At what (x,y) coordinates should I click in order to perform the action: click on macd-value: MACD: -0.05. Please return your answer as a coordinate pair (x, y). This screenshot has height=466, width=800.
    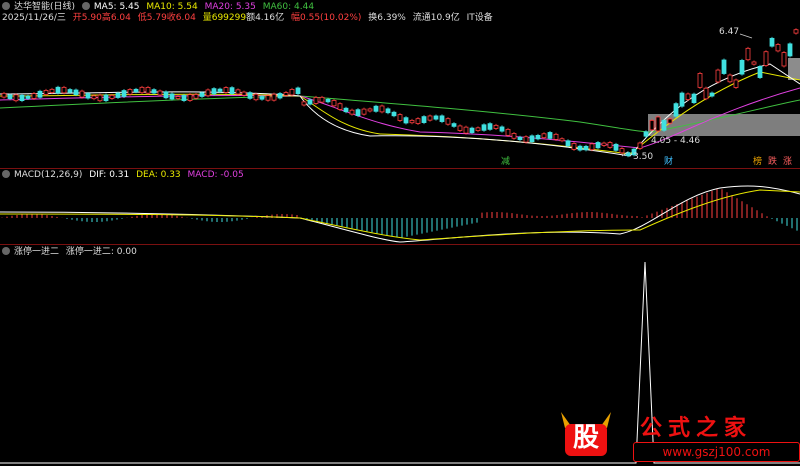
    Looking at the image, I should click on (215, 175).